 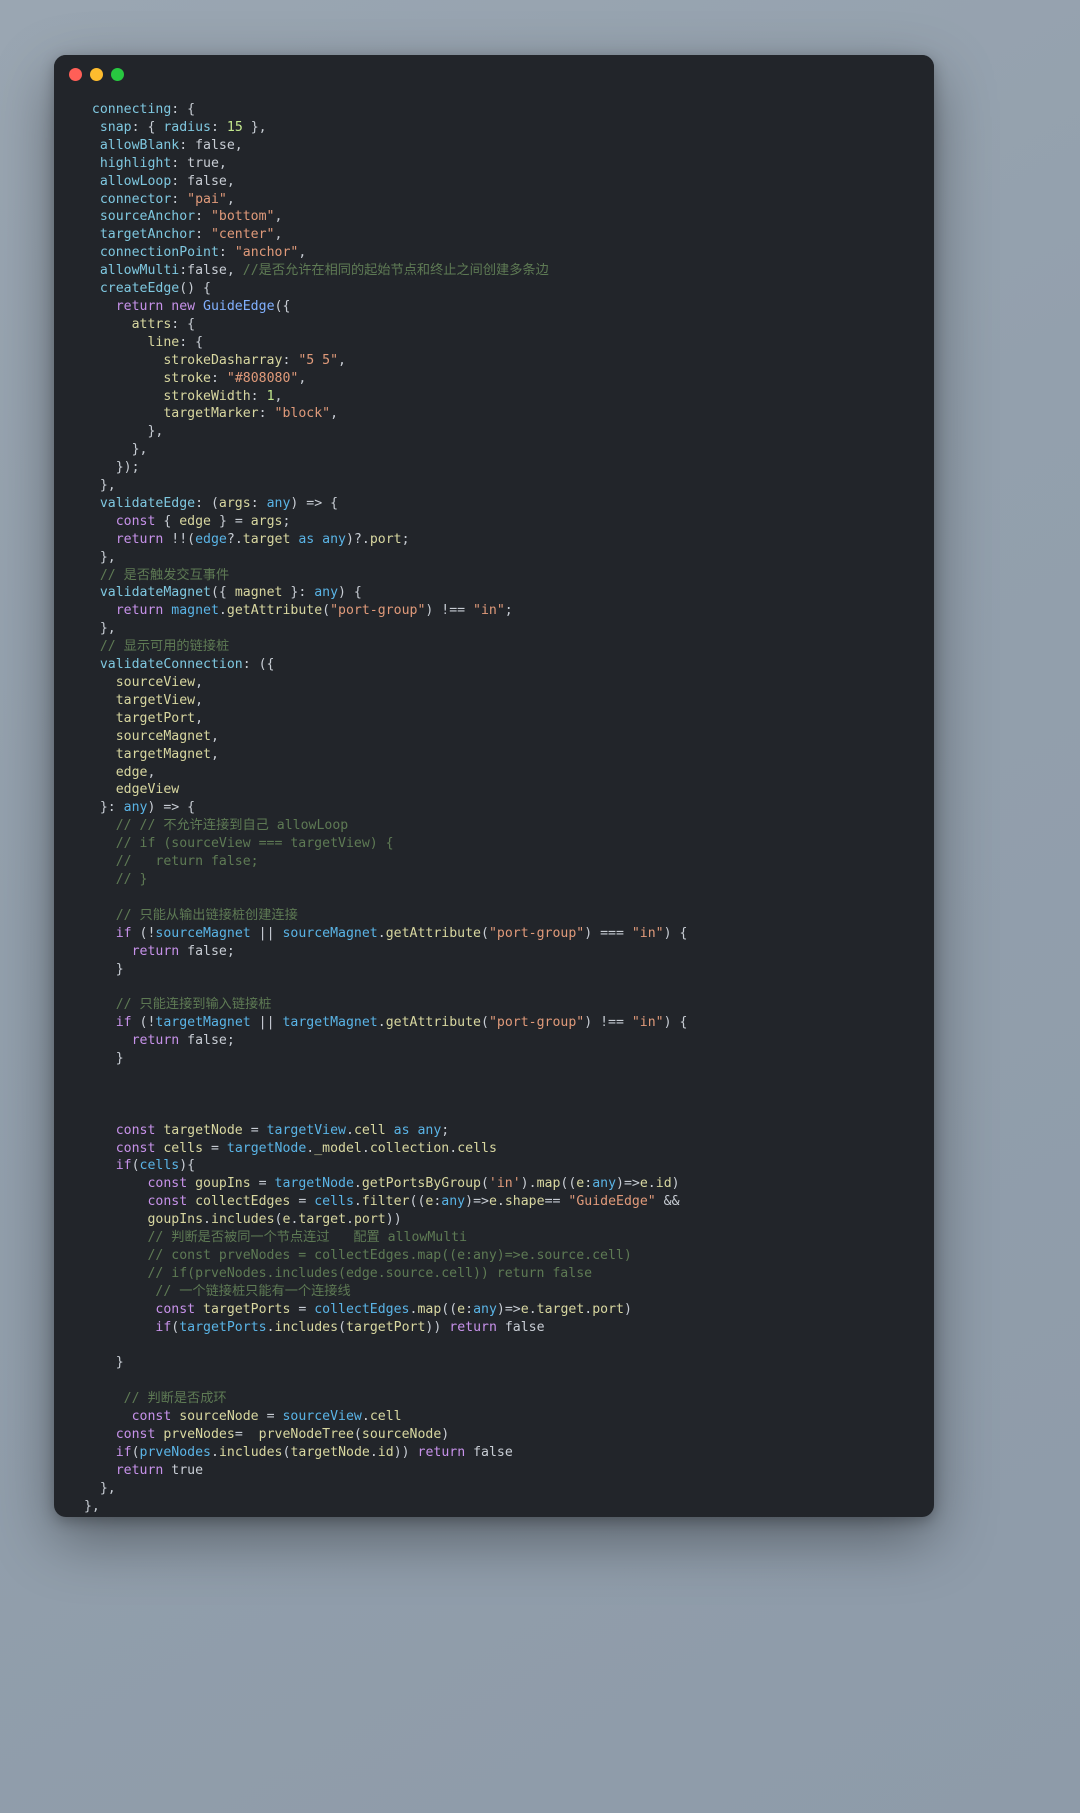 I want to click on minimize-button, so click(x=96, y=74).